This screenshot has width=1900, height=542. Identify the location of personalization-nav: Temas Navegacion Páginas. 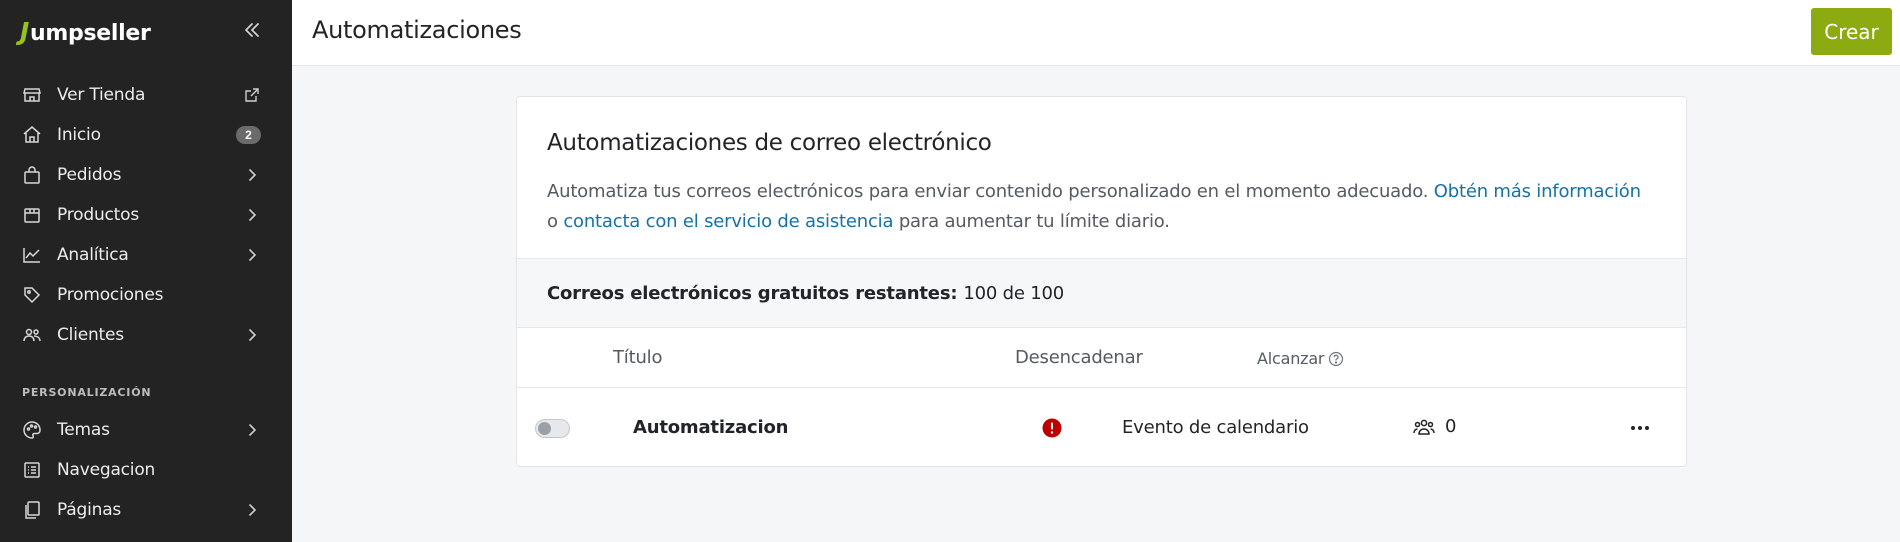
(146, 470).